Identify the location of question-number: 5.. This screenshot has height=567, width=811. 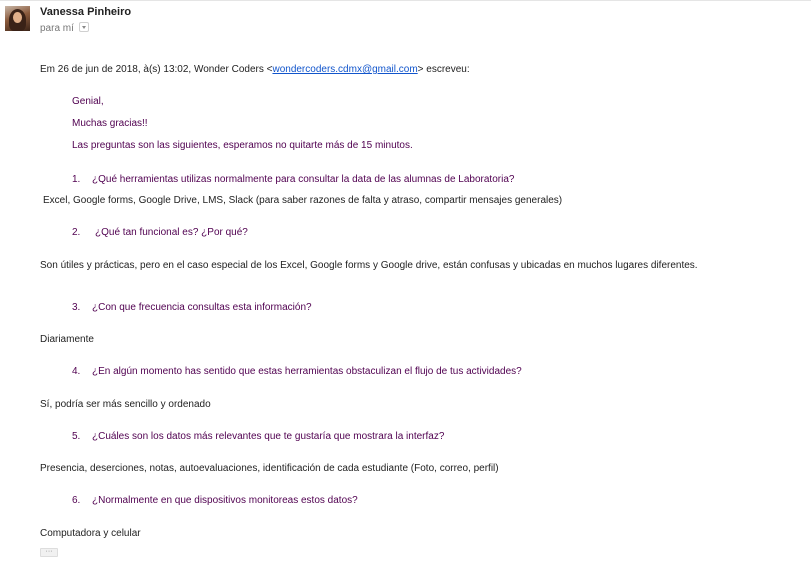
(76, 436).